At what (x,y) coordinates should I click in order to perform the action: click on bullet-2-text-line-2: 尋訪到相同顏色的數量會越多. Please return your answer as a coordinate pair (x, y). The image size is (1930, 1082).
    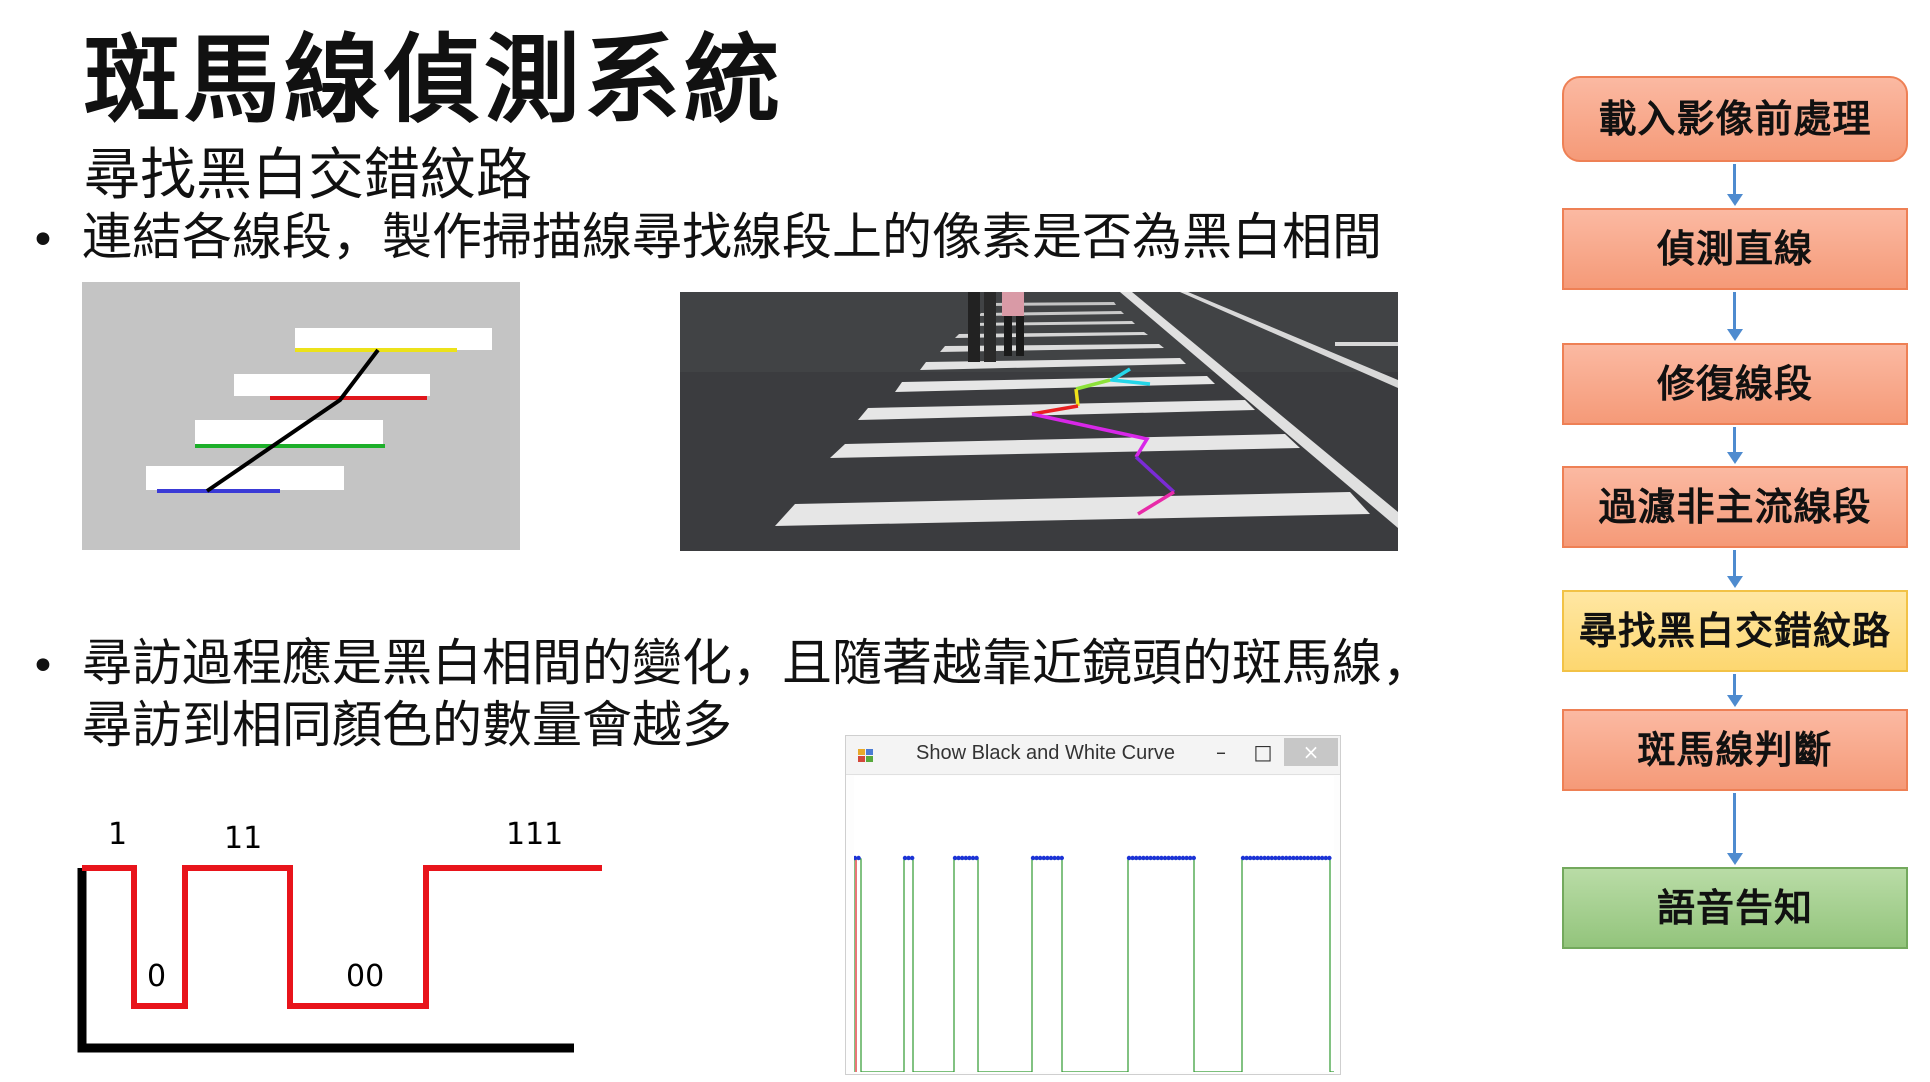
    Looking at the image, I should click on (407, 725).